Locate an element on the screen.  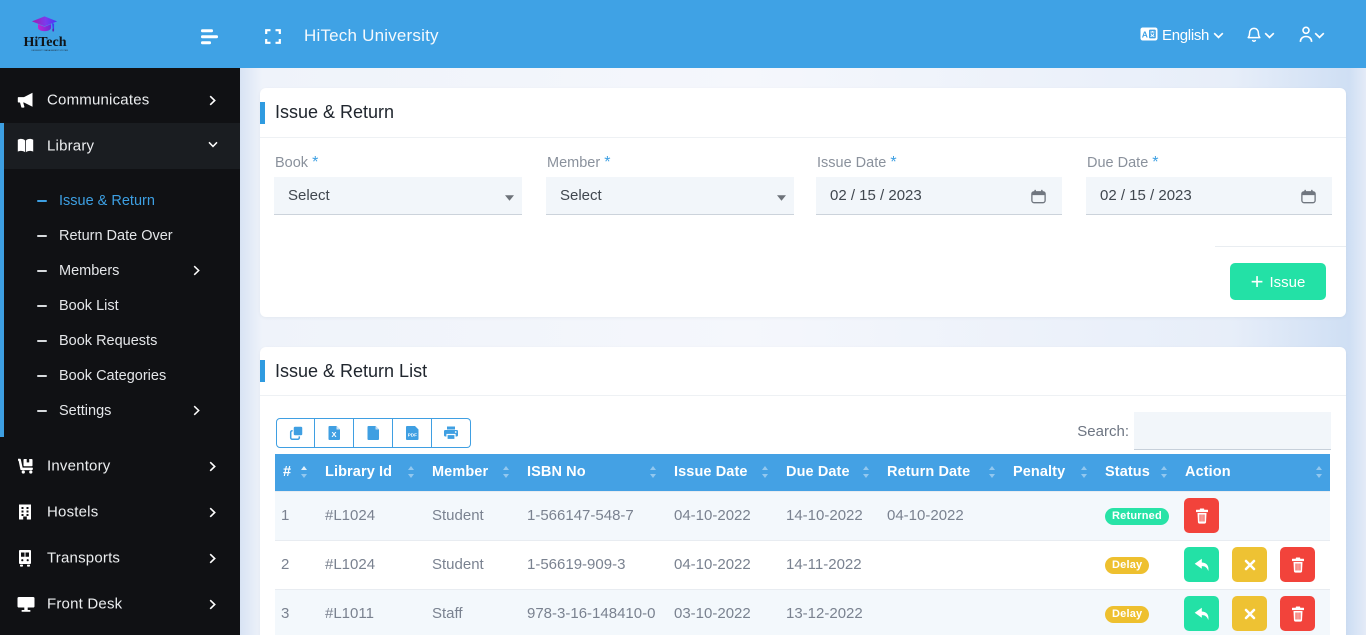
svg-text: PDF is located at coordinates (412, 435).